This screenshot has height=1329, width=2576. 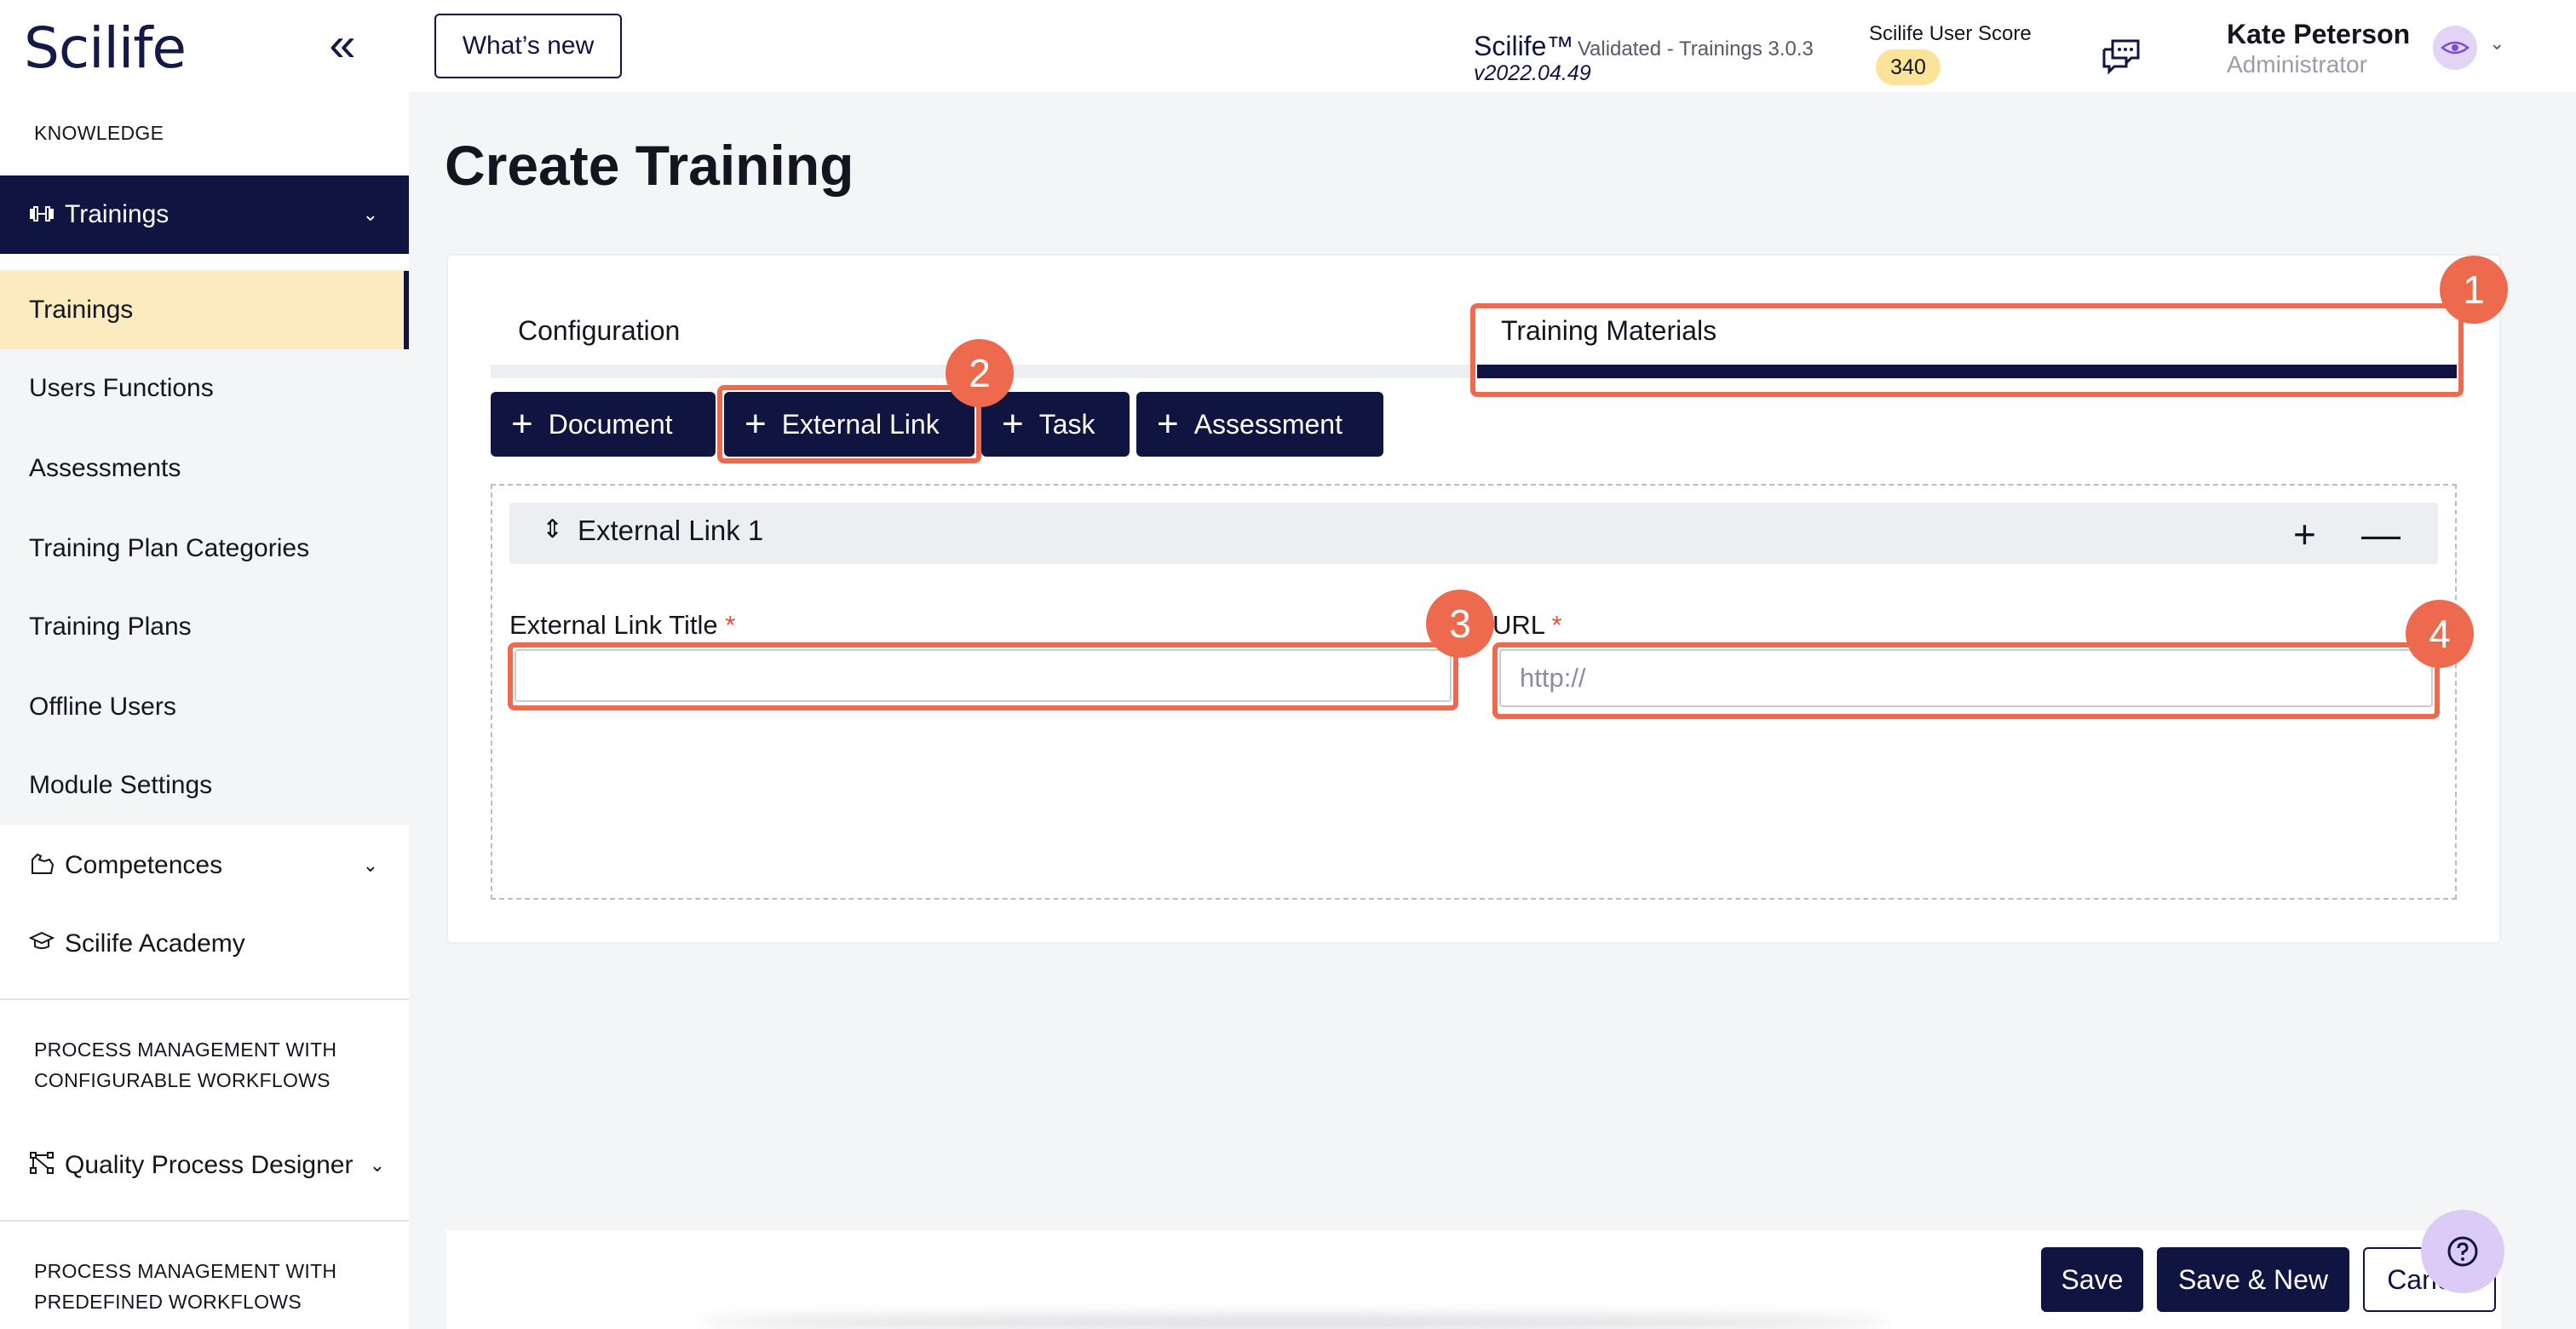 What do you see at coordinates (106, 48) in the screenshot?
I see `scilife-logo: Scilife` at bounding box center [106, 48].